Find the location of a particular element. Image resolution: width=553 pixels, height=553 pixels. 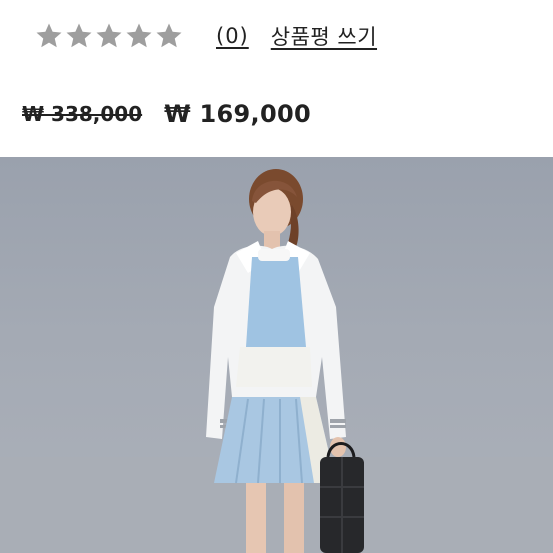

rating-stars is located at coordinates (109, 36).